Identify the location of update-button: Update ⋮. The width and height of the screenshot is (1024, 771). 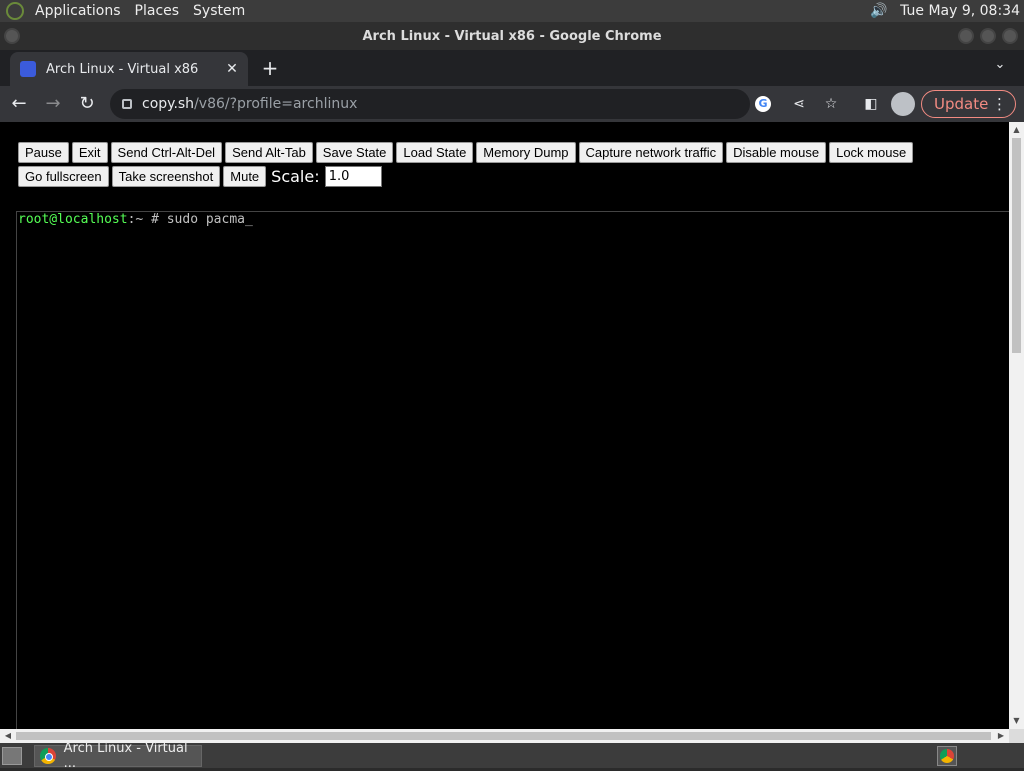
(968, 104).